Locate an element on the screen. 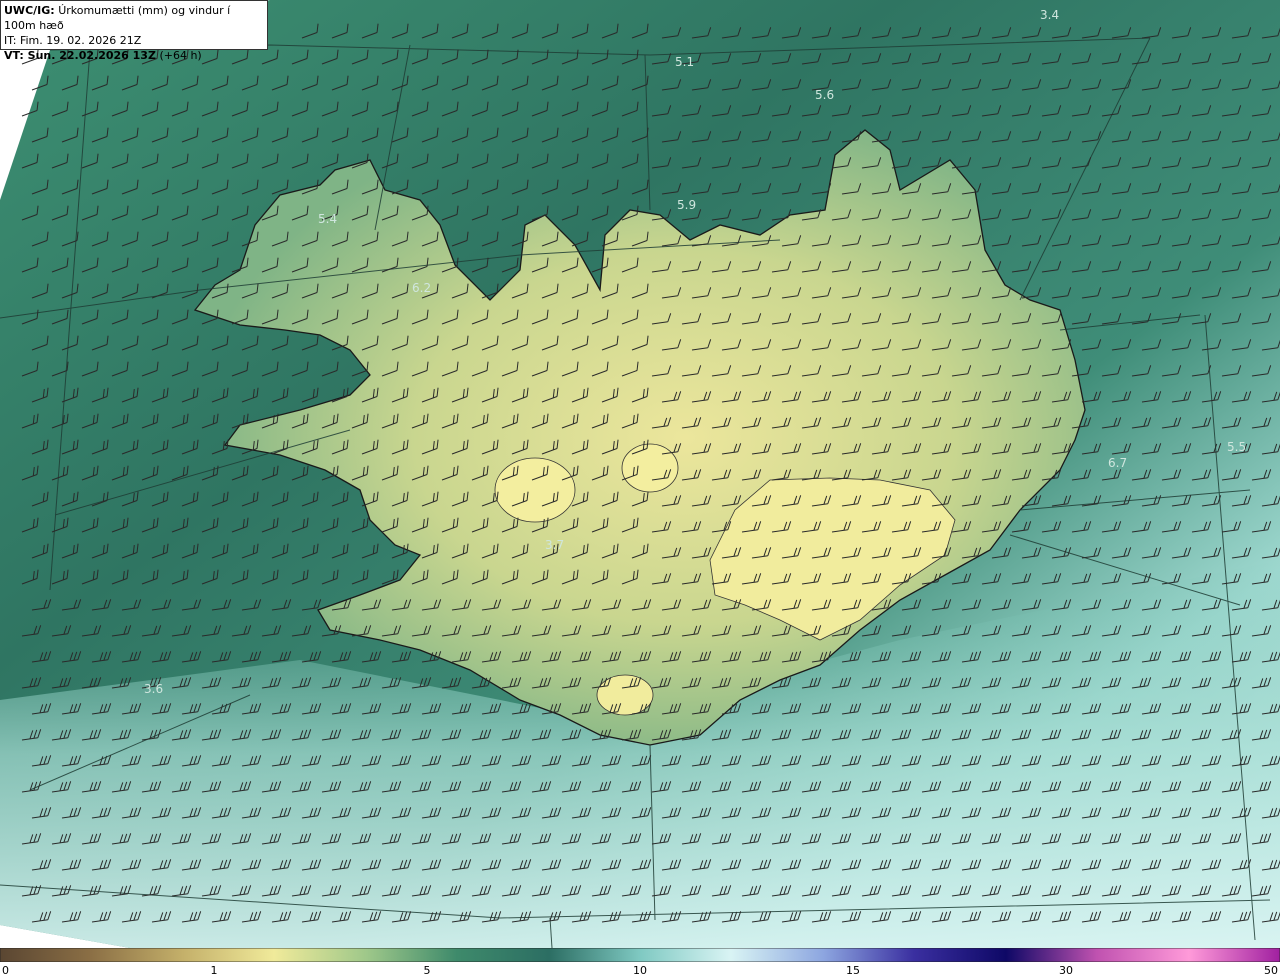 The width and height of the screenshot is (1280, 978). colorbar-tick-label: 1 is located at coordinates (214, 970).